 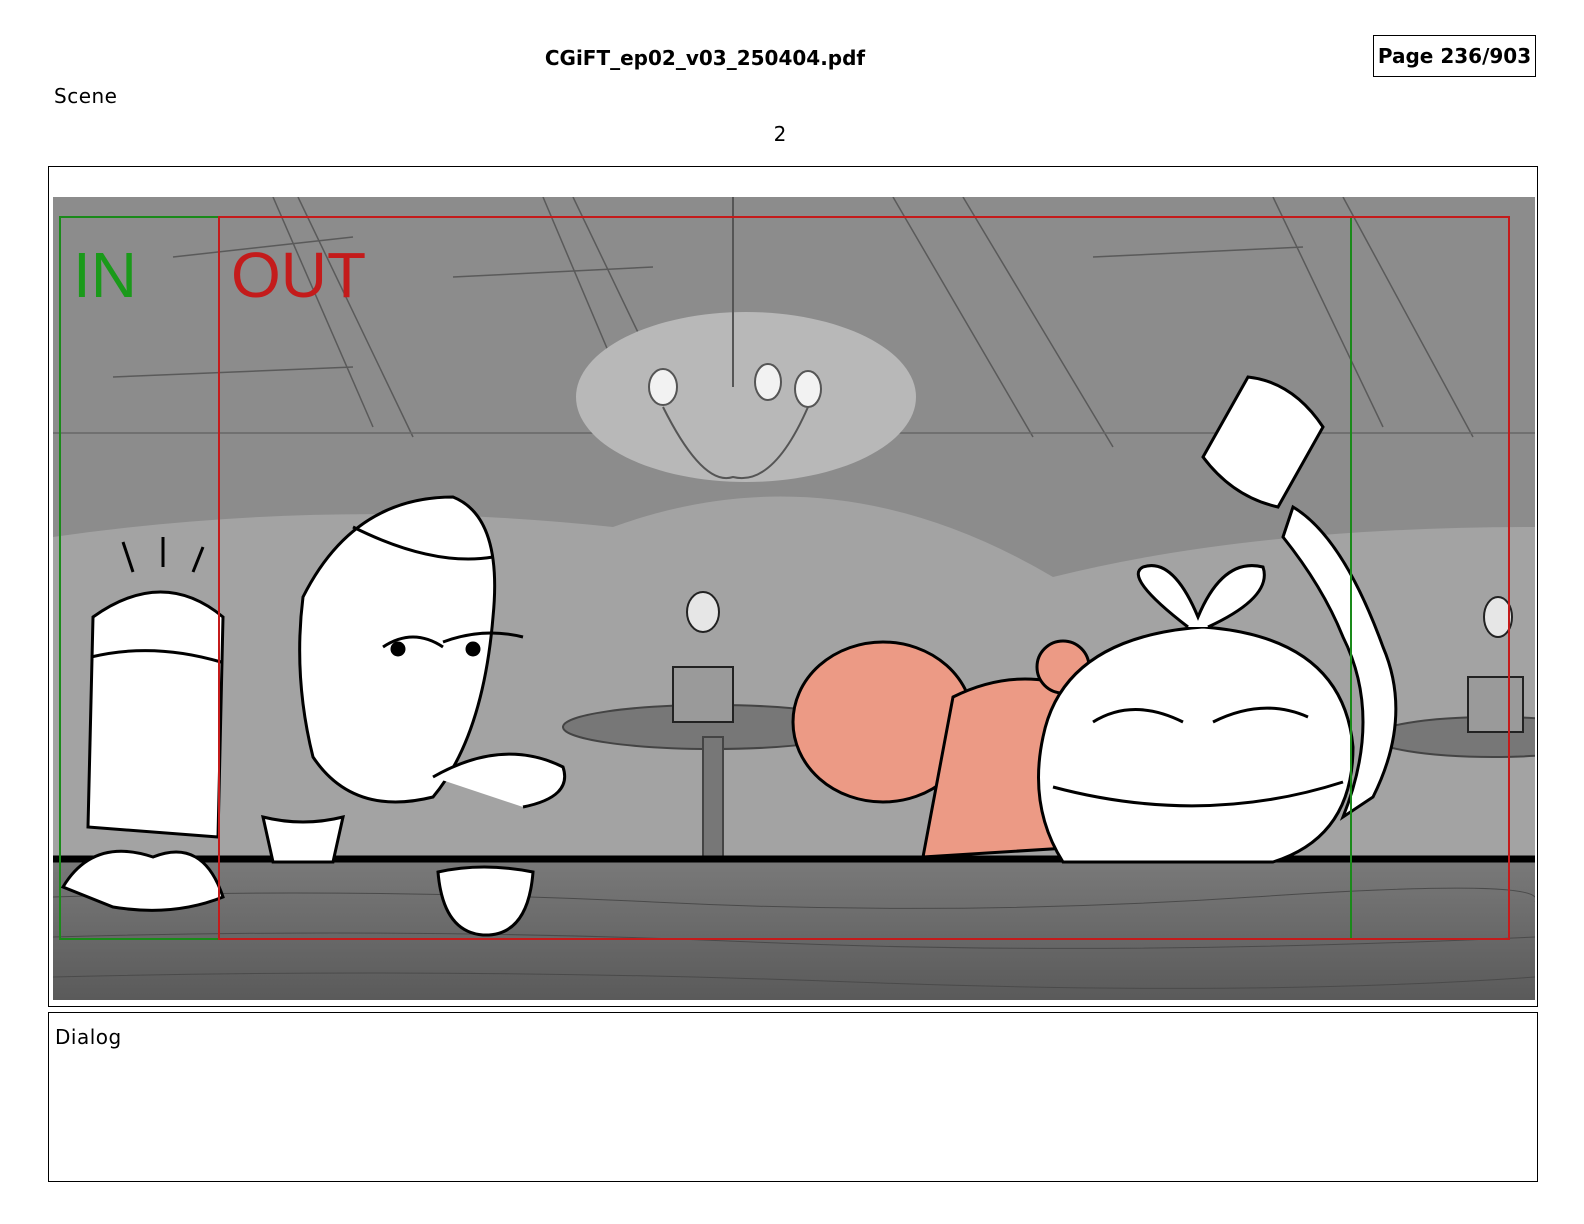 What do you see at coordinates (105, 275) in the screenshot?
I see `in-marker: IN` at bounding box center [105, 275].